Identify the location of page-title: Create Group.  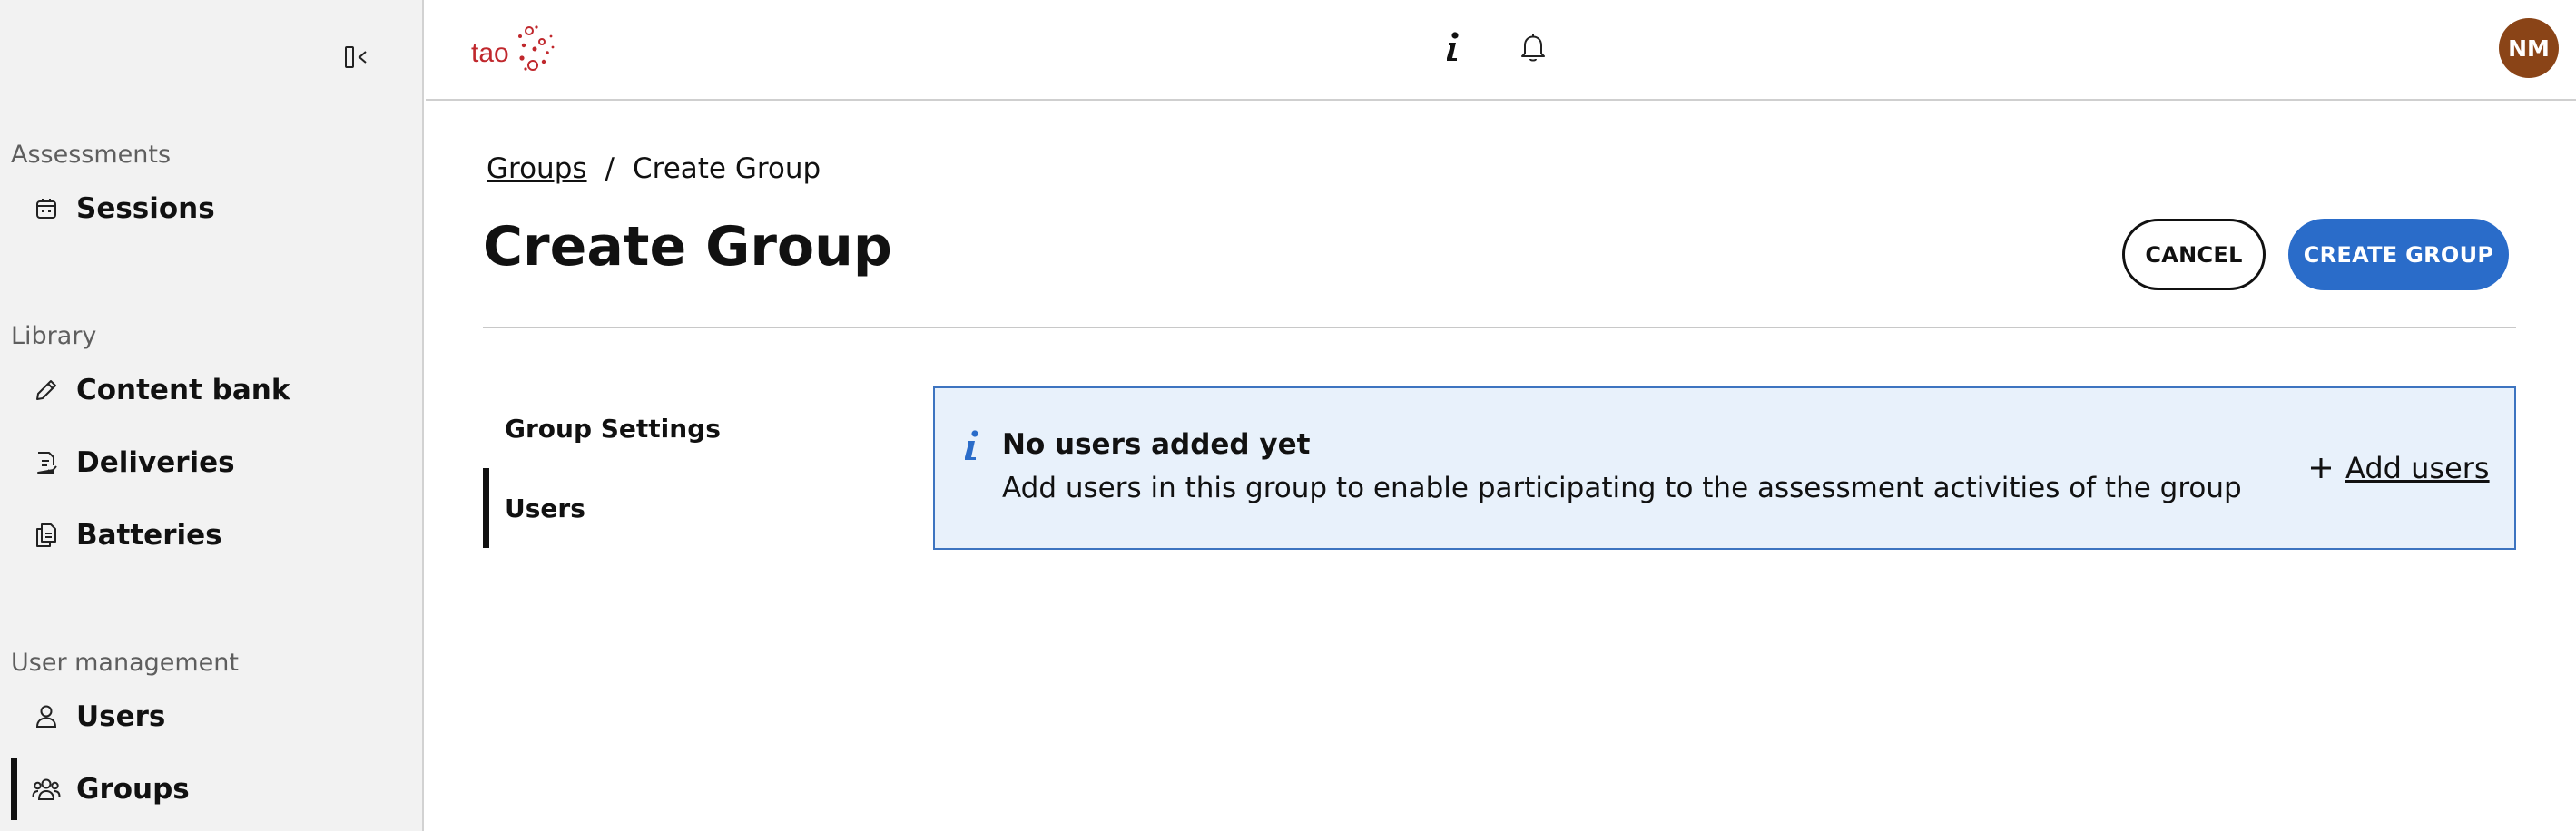
(687, 247).